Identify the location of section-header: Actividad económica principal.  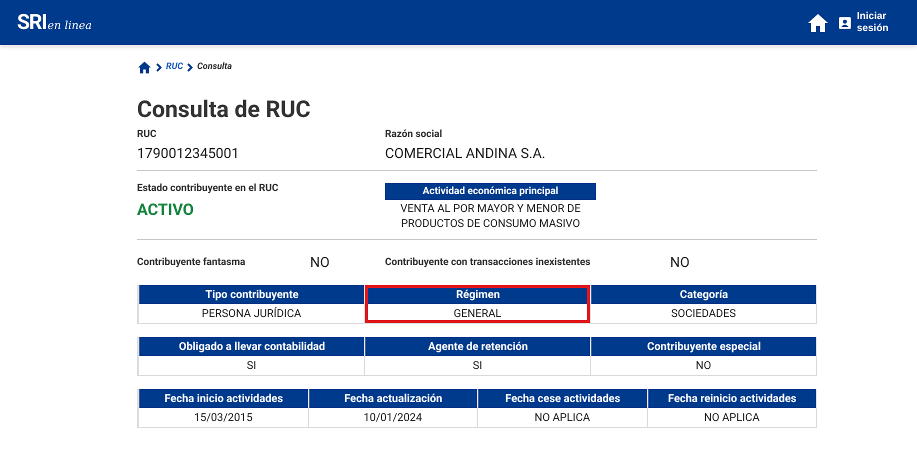
(490, 191).